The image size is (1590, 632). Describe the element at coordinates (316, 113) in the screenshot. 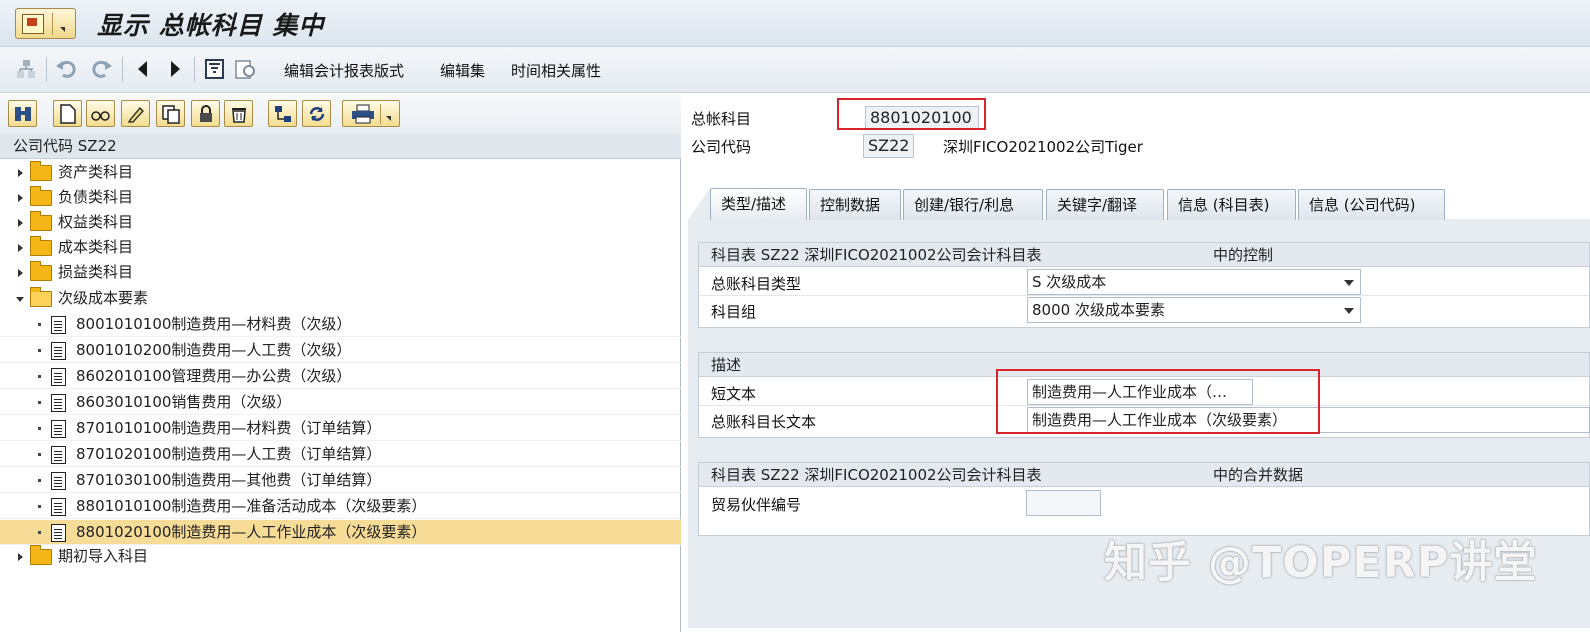

I see `refresh-button` at that location.